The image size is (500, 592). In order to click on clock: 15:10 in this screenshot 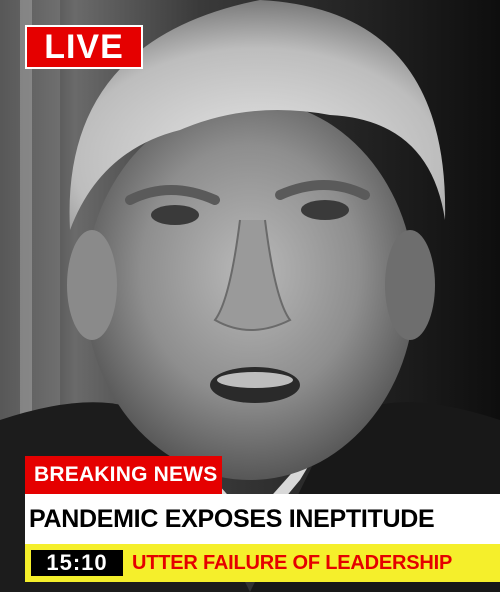, I will do `click(77, 563)`.